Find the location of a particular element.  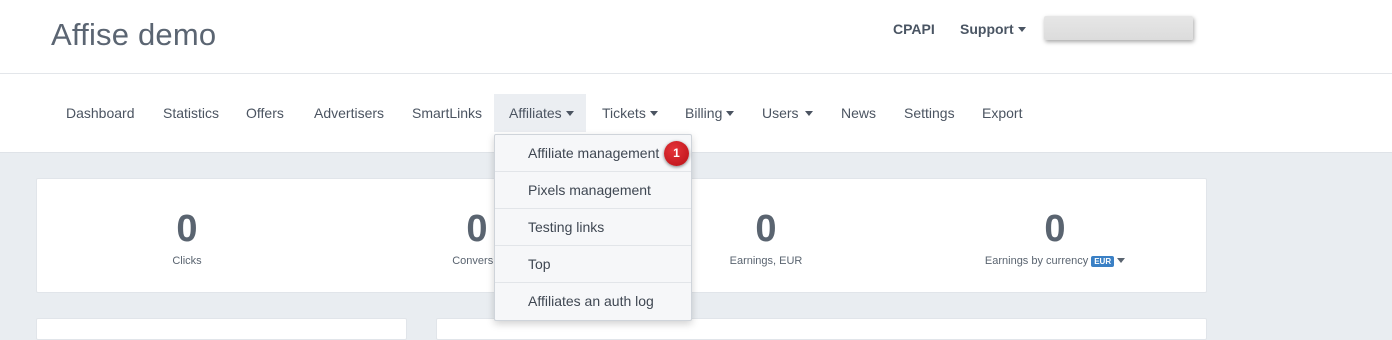

nav-advertisers: Advertisers is located at coordinates (349, 113).